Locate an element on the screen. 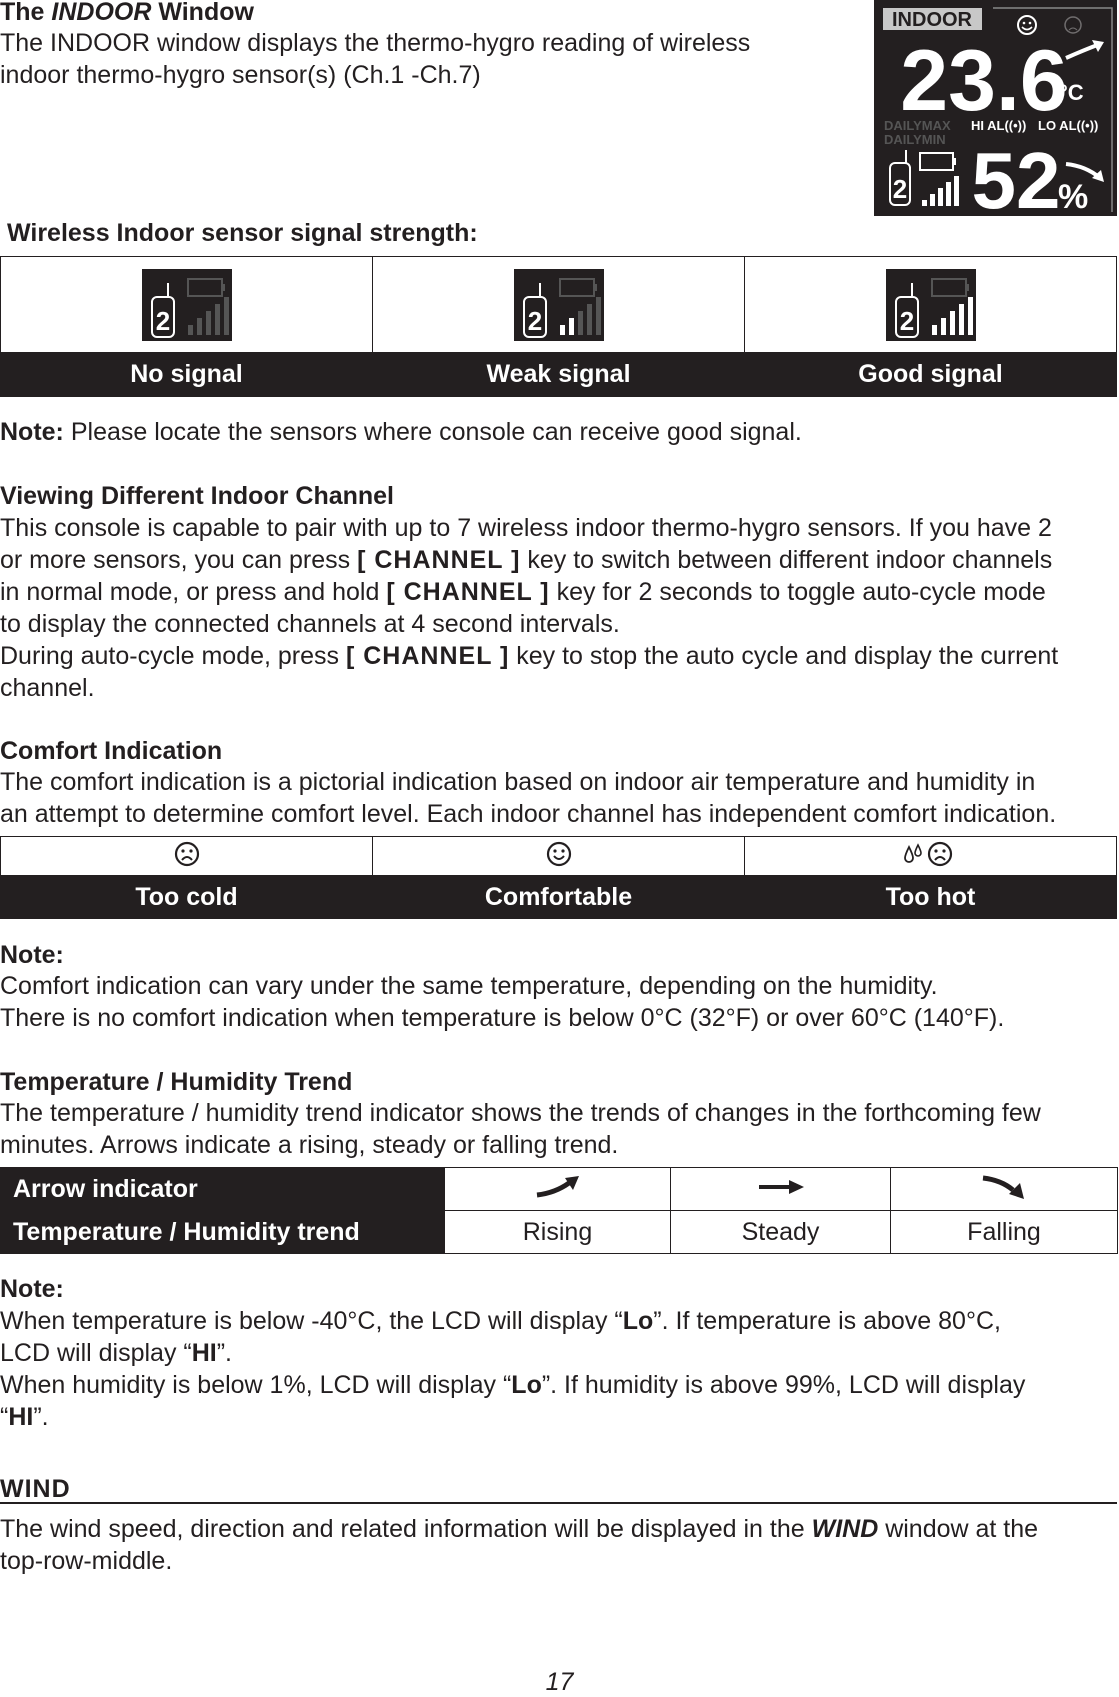 This screenshot has width=1119, height=1697. emphasized-text: WIND is located at coordinates (845, 1529).